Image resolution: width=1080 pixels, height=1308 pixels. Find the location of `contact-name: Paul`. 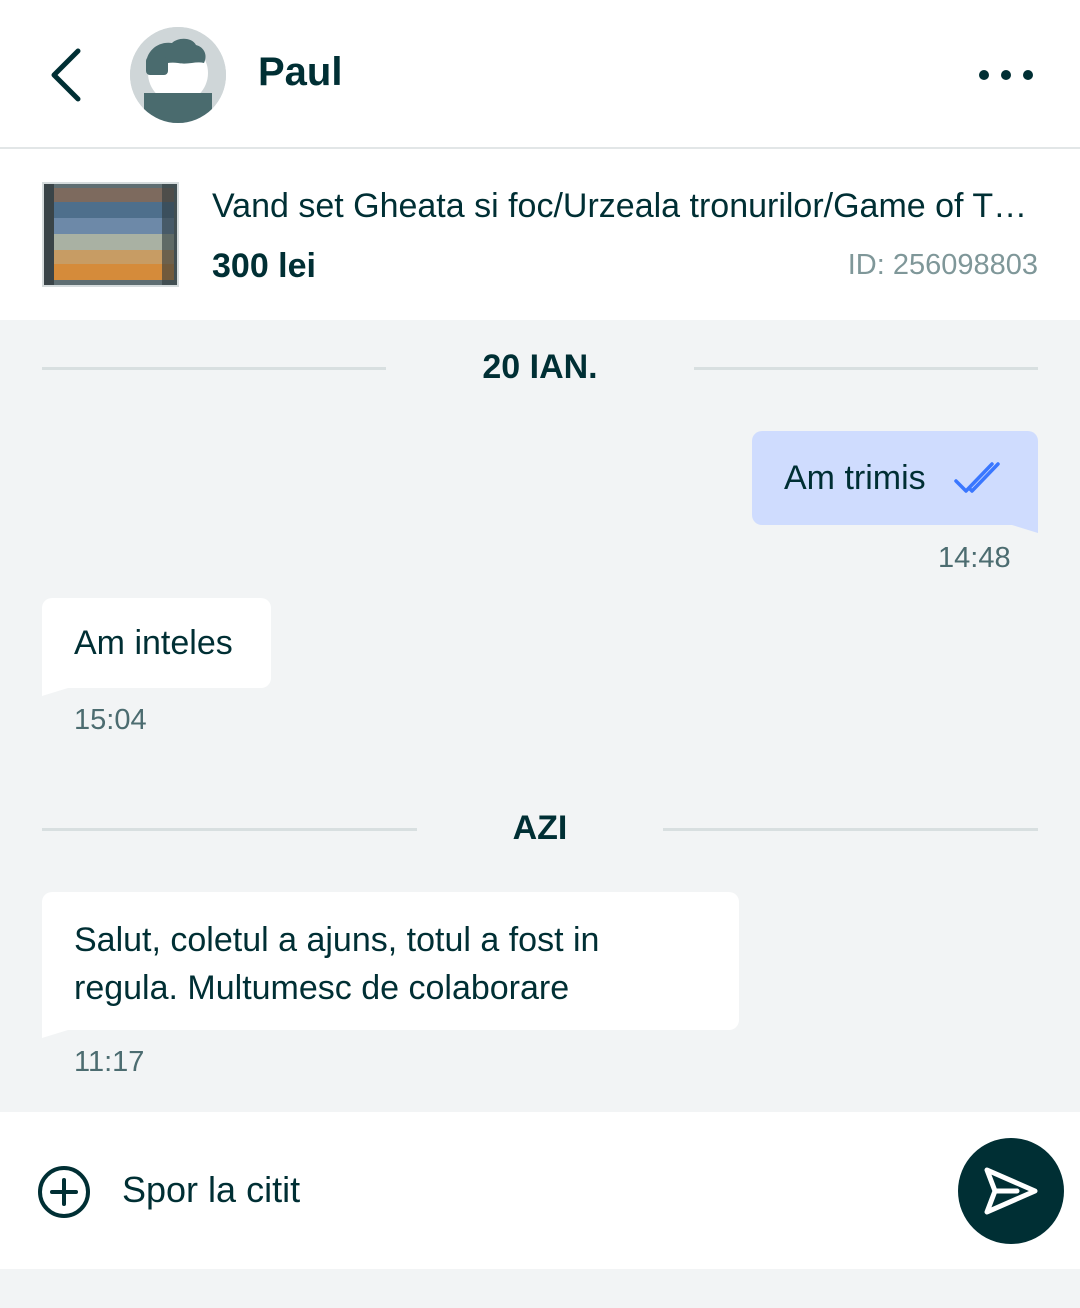

contact-name: Paul is located at coordinates (300, 72).